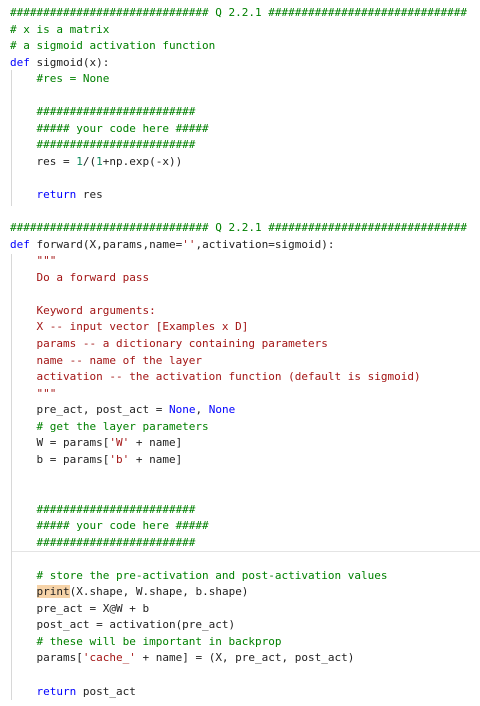 This screenshot has height=706, width=480. Describe the element at coordinates (80, 277) in the screenshot. I see `code-line: Do a forward pass` at that location.